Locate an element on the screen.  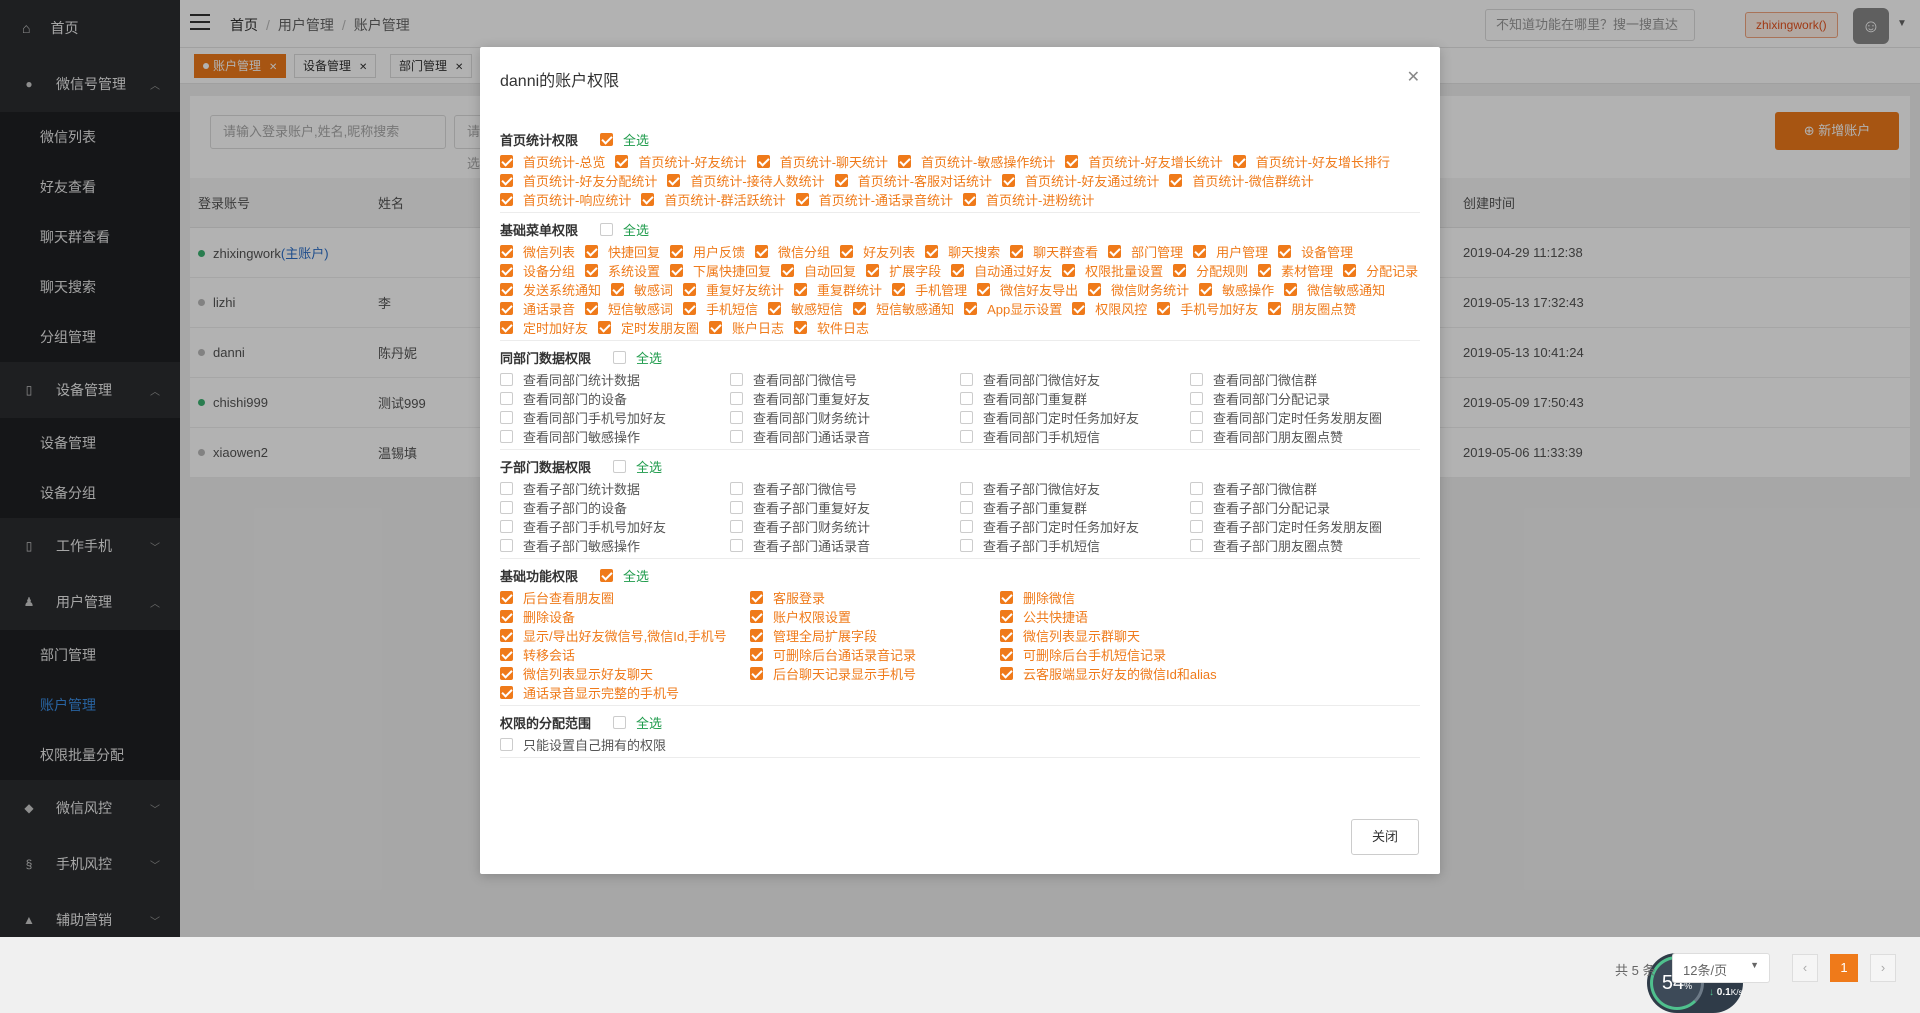
permission-item: 查看子部门敏感操作 is located at coordinates (615, 545).